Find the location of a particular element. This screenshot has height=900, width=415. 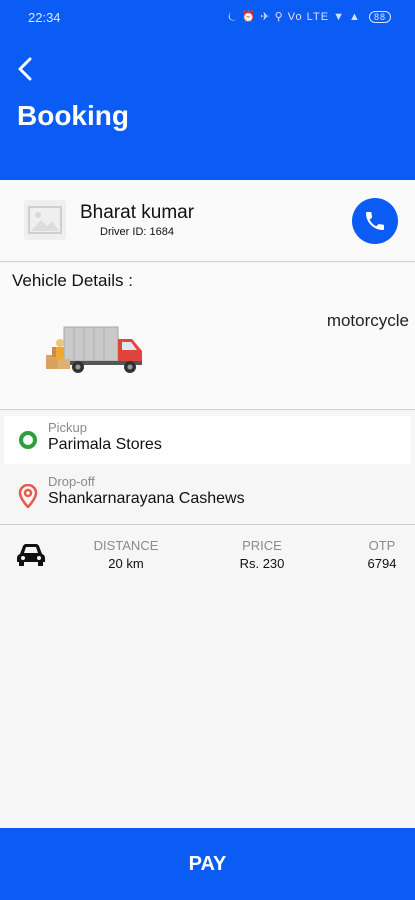

price-stat: PRICE Rs. 230 is located at coordinates (262, 554).